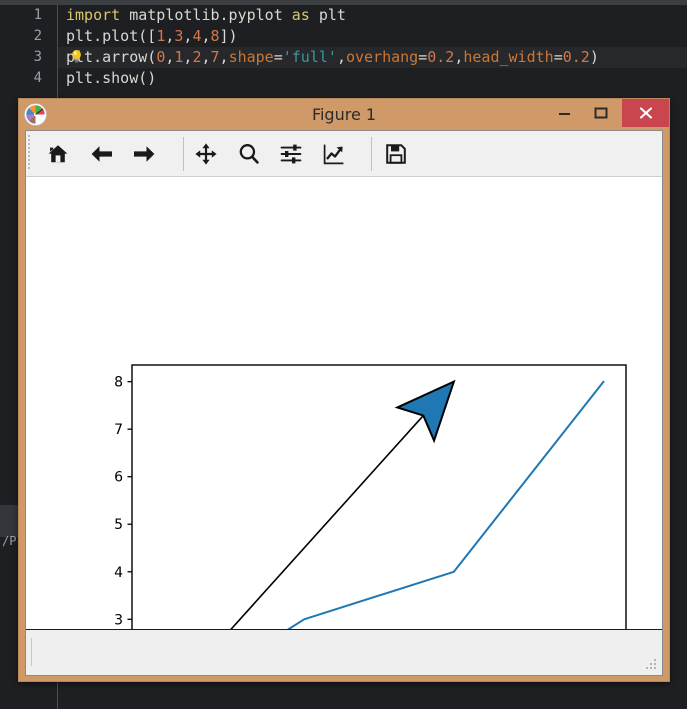 Image resolution: width=687 pixels, height=709 pixels. What do you see at coordinates (382, 57) in the screenshot?
I see `code-token: overhang` at bounding box center [382, 57].